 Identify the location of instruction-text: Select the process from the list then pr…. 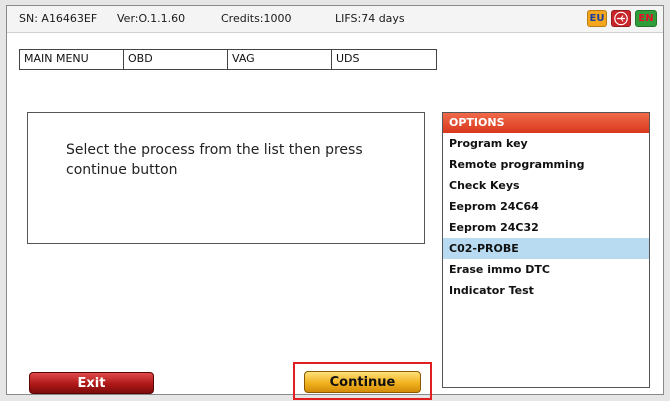
(214, 160).